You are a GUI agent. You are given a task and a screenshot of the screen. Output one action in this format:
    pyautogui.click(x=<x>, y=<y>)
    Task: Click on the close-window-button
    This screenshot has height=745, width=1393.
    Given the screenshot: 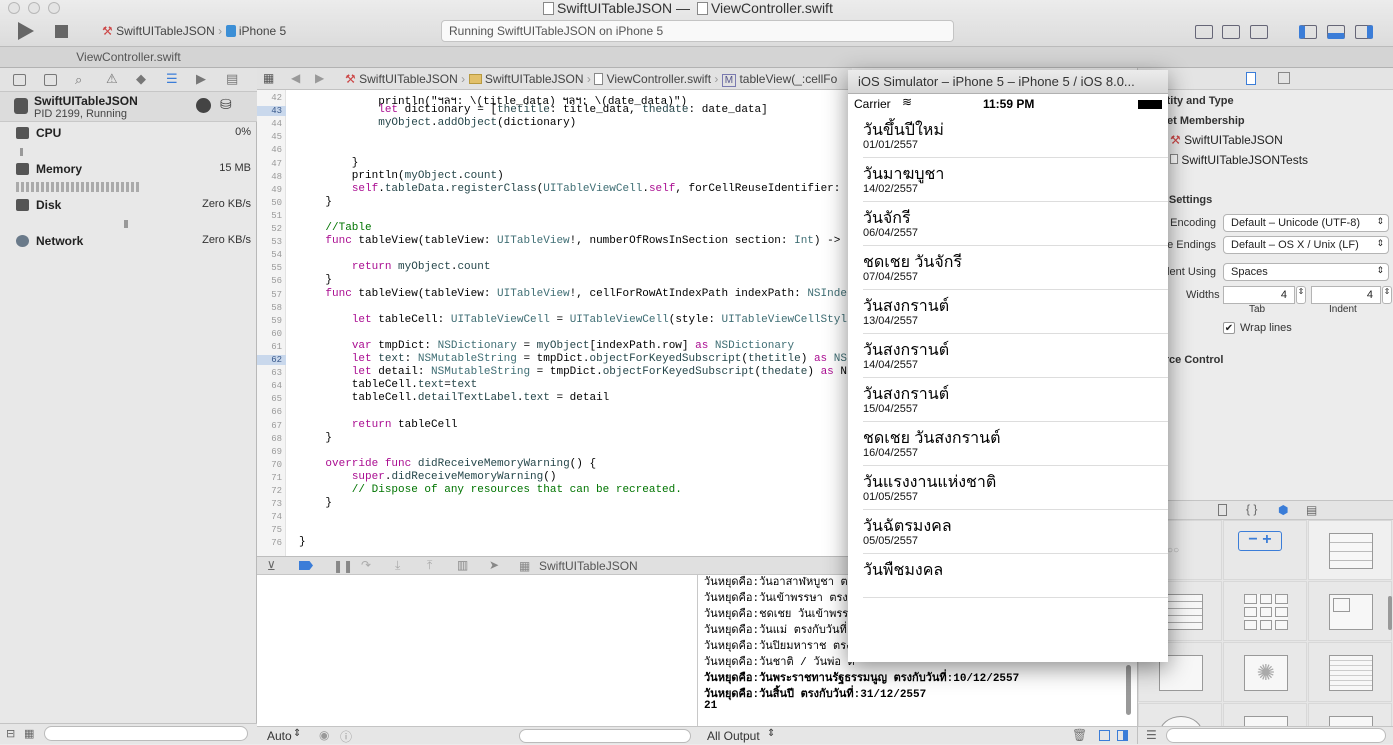 What is the action you would take?
    pyautogui.click(x=14, y=8)
    